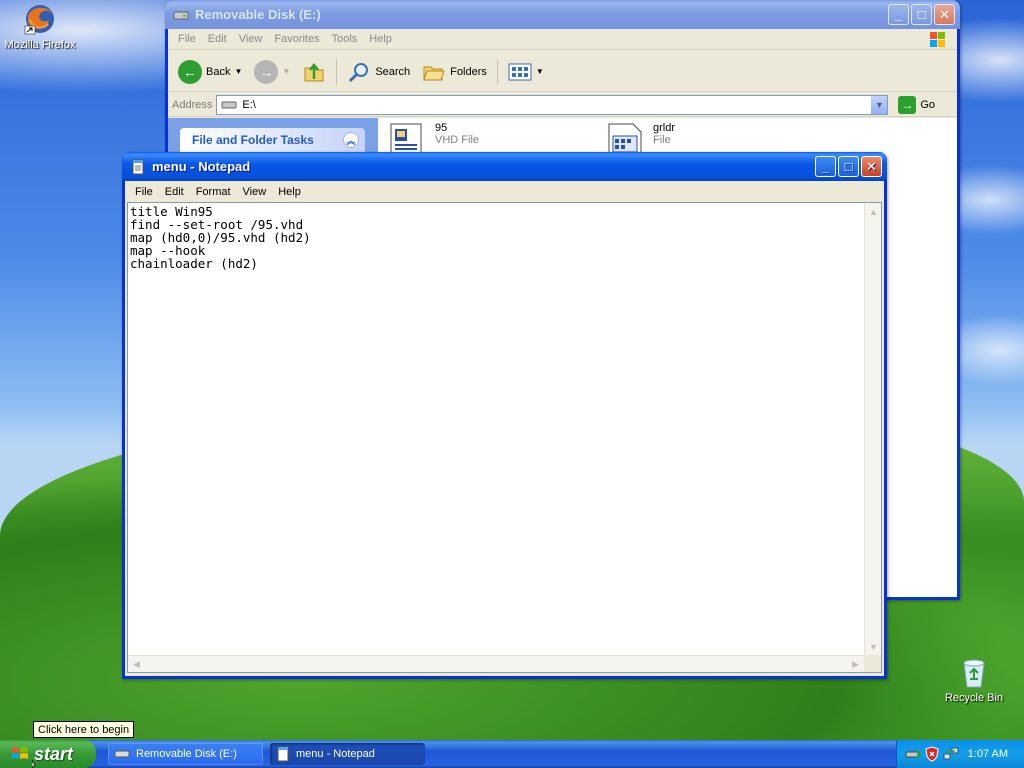 Image resolution: width=1024 pixels, height=768 pixels. Describe the element at coordinates (441, 128) in the screenshot. I see `file-name: 95` at that location.